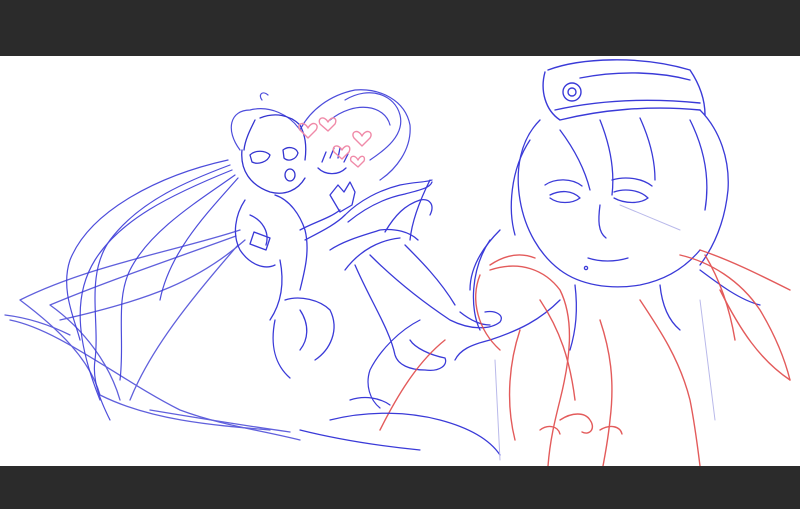  What do you see at coordinates (400, 28) in the screenshot?
I see `letterbox-top` at bounding box center [400, 28].